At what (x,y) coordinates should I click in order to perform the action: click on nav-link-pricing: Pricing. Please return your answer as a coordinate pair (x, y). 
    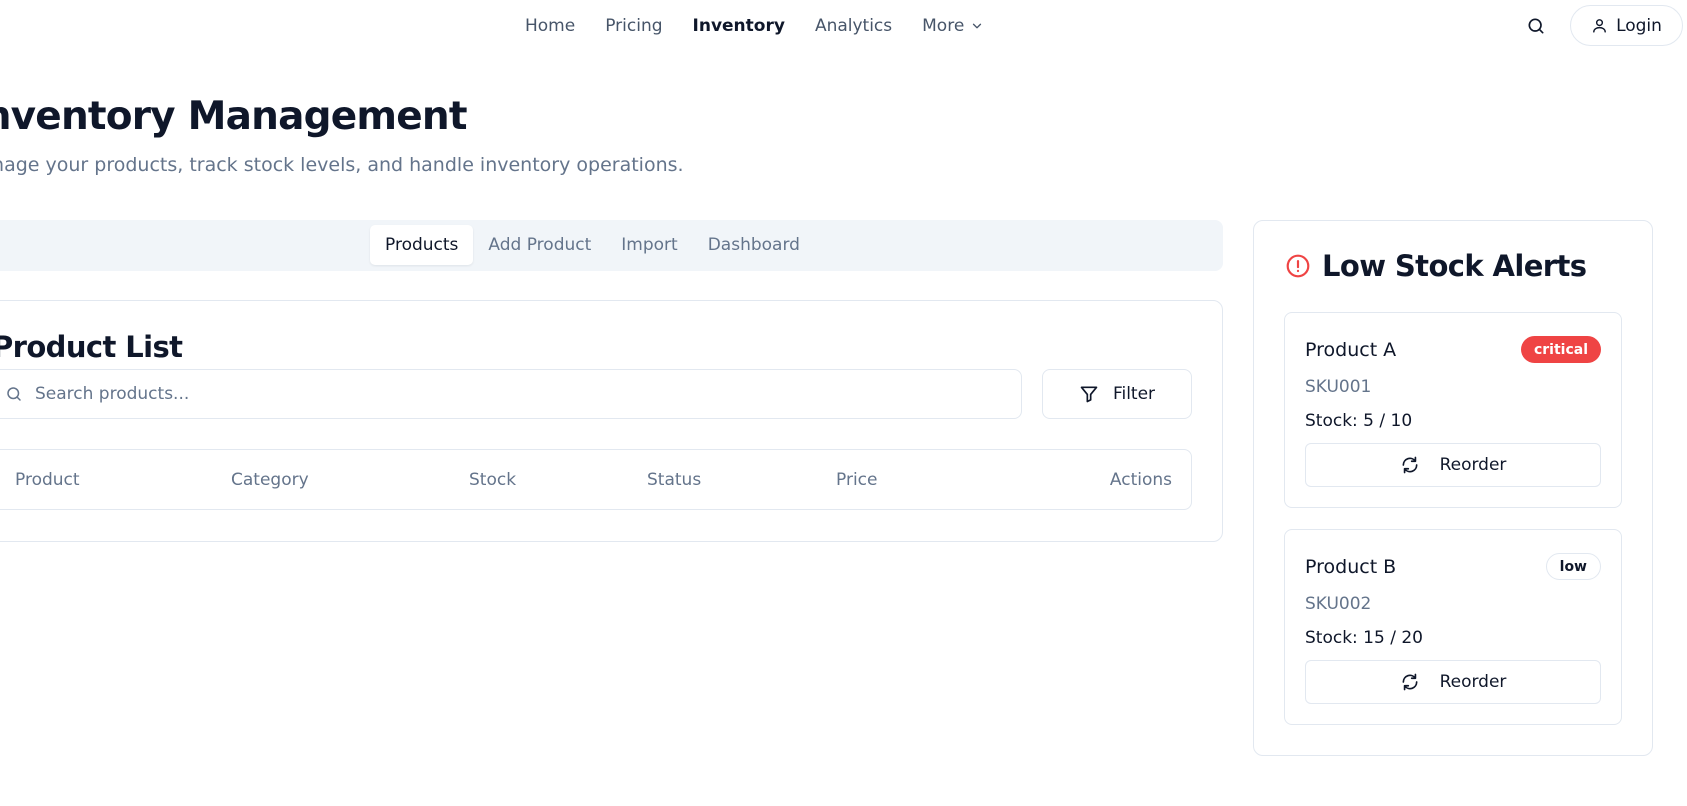
    Looking at the image, I should click on (633, 26).